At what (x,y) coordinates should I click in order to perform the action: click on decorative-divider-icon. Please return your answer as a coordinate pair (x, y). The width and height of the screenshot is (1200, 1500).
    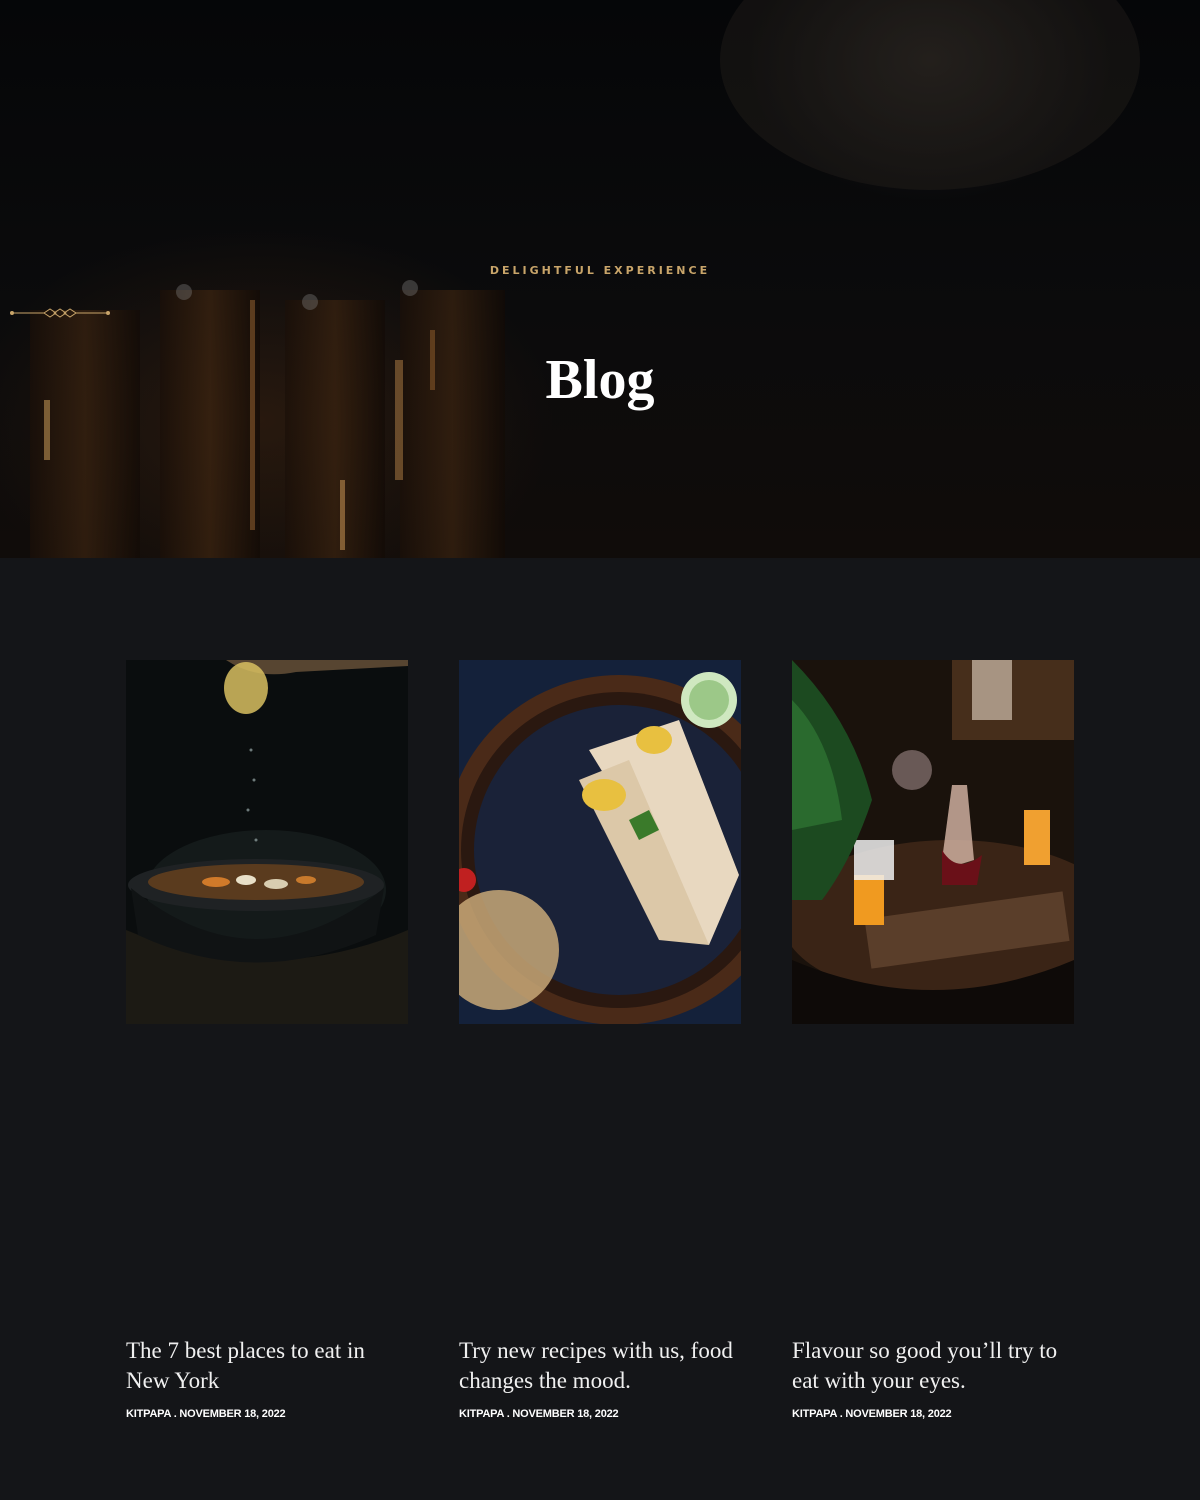
    Looking at the image, I should click on (60, 313).